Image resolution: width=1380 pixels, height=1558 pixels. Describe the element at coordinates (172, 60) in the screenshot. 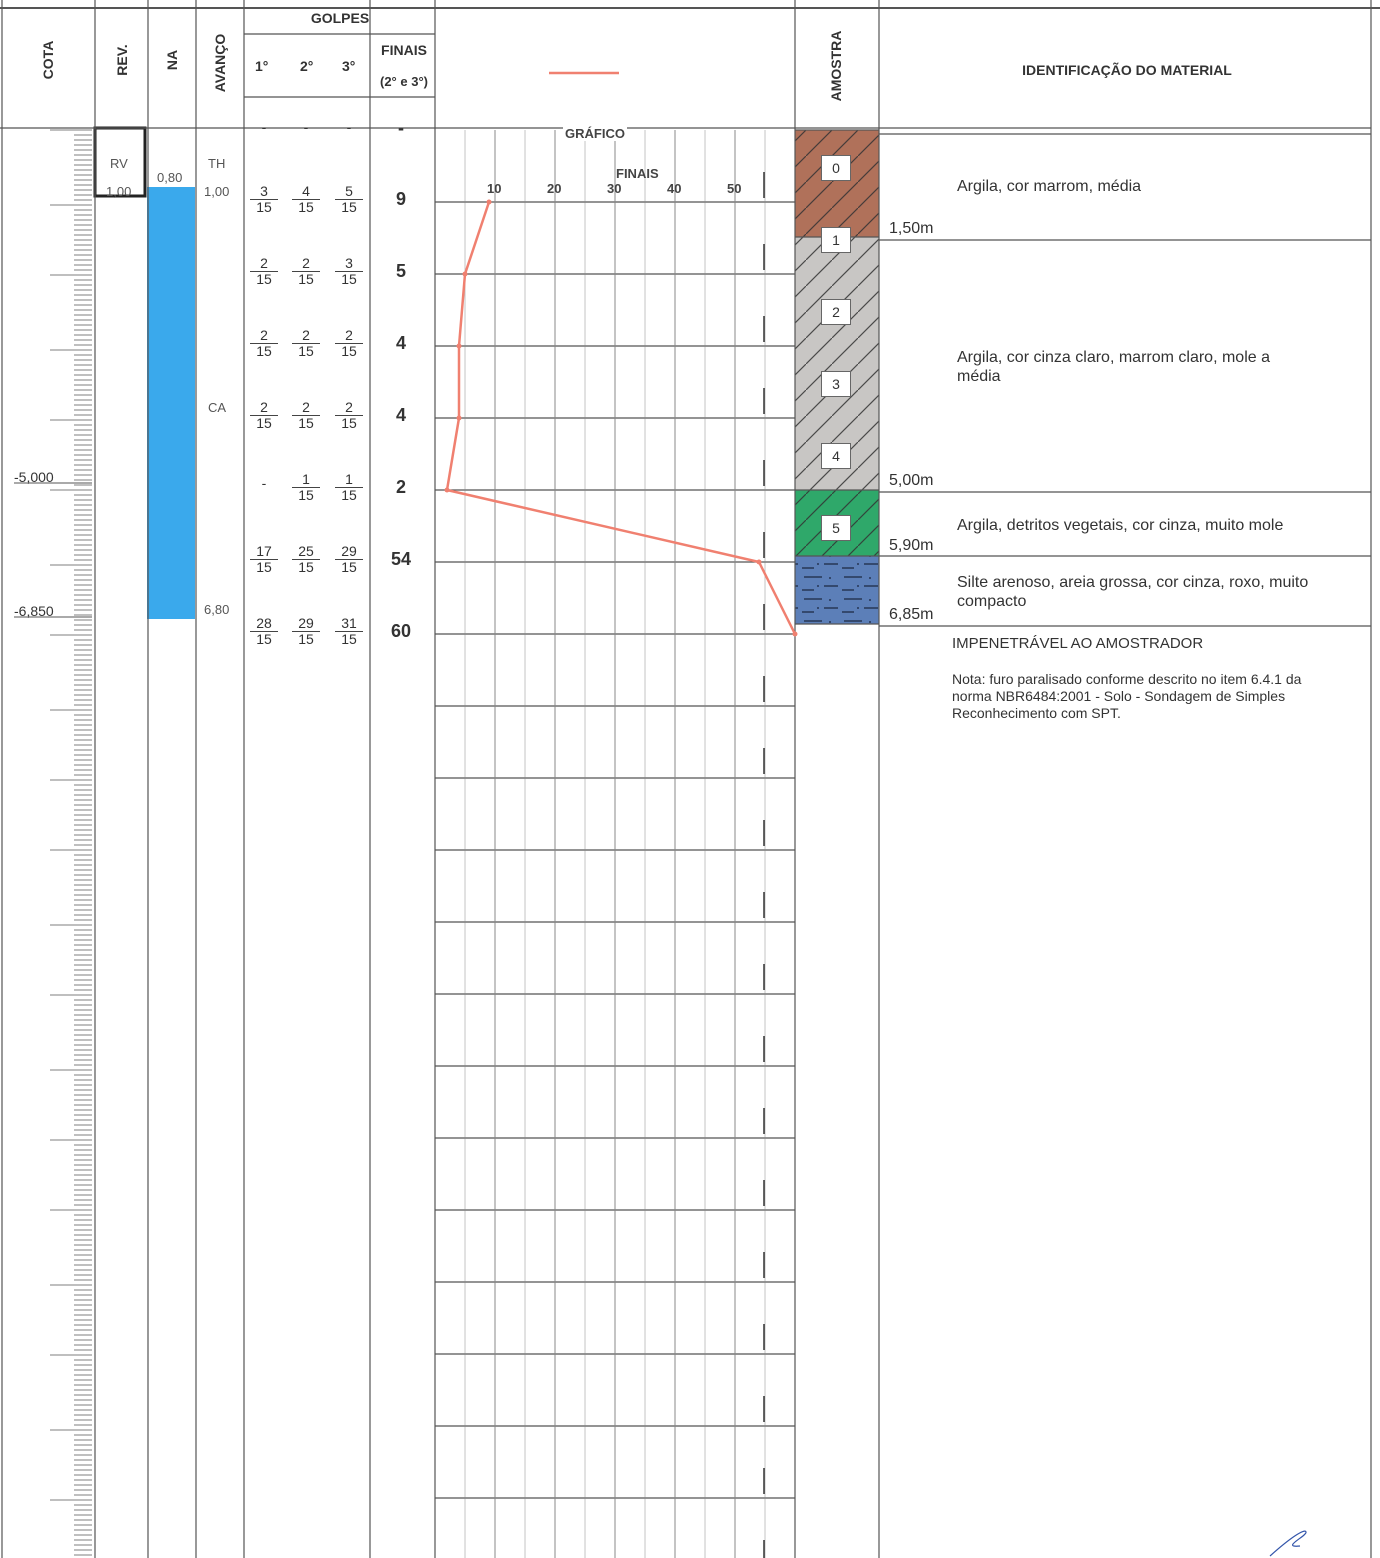

I see `col-header-na: NA` at that location.